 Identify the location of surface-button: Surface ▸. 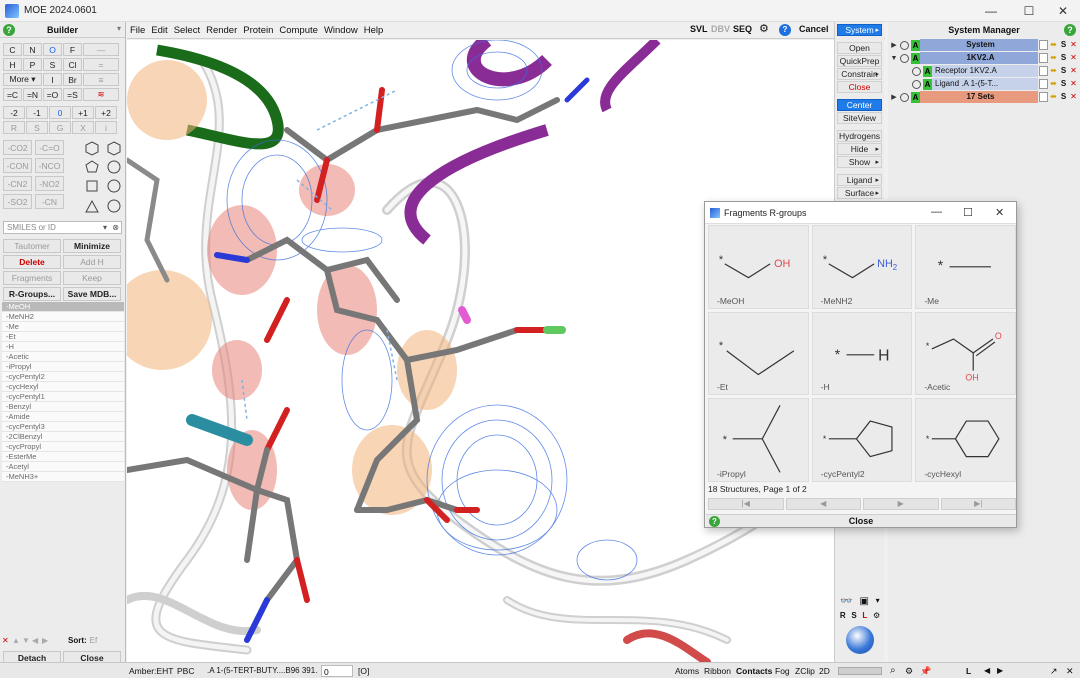
(859, 193).